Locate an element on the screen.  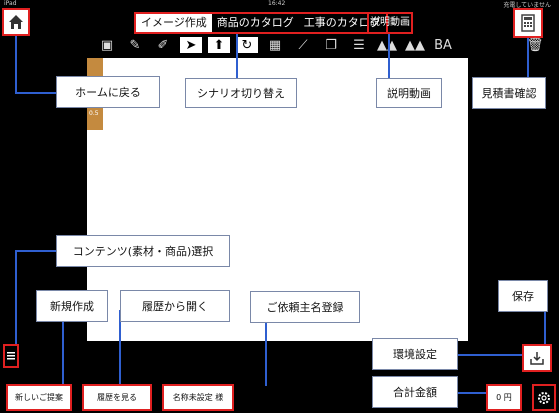
crop-tool-icon: ⟋ is located at coordinates (303, 45).